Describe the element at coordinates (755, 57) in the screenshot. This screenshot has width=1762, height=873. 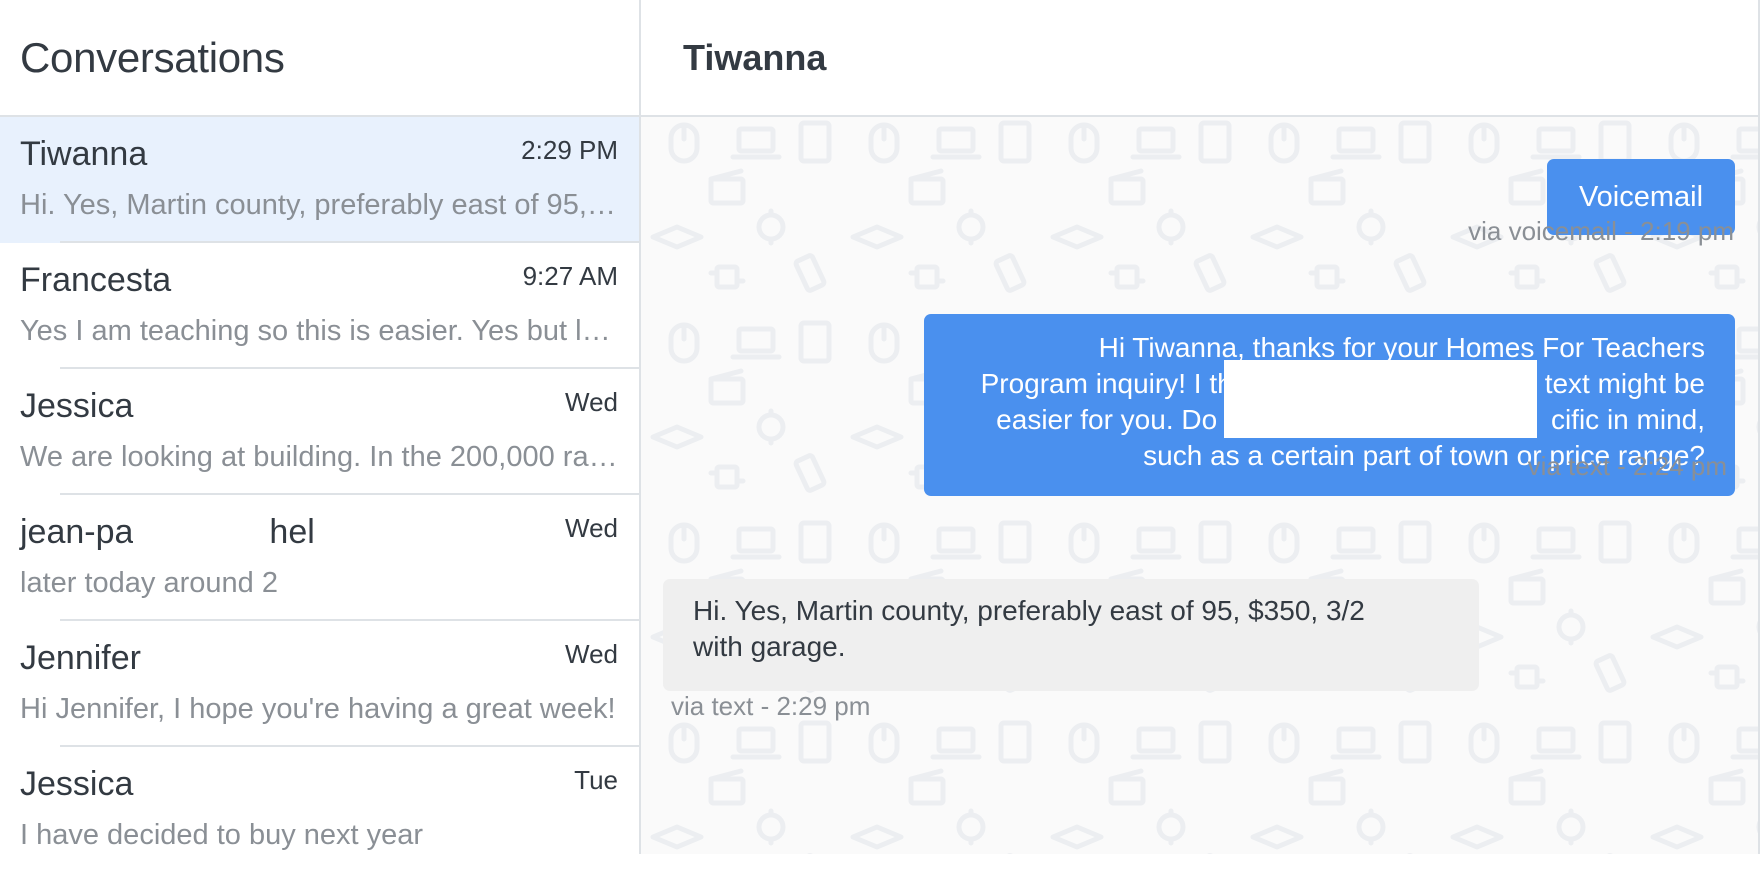
I see `chat-title: Tiwanna` at that location.